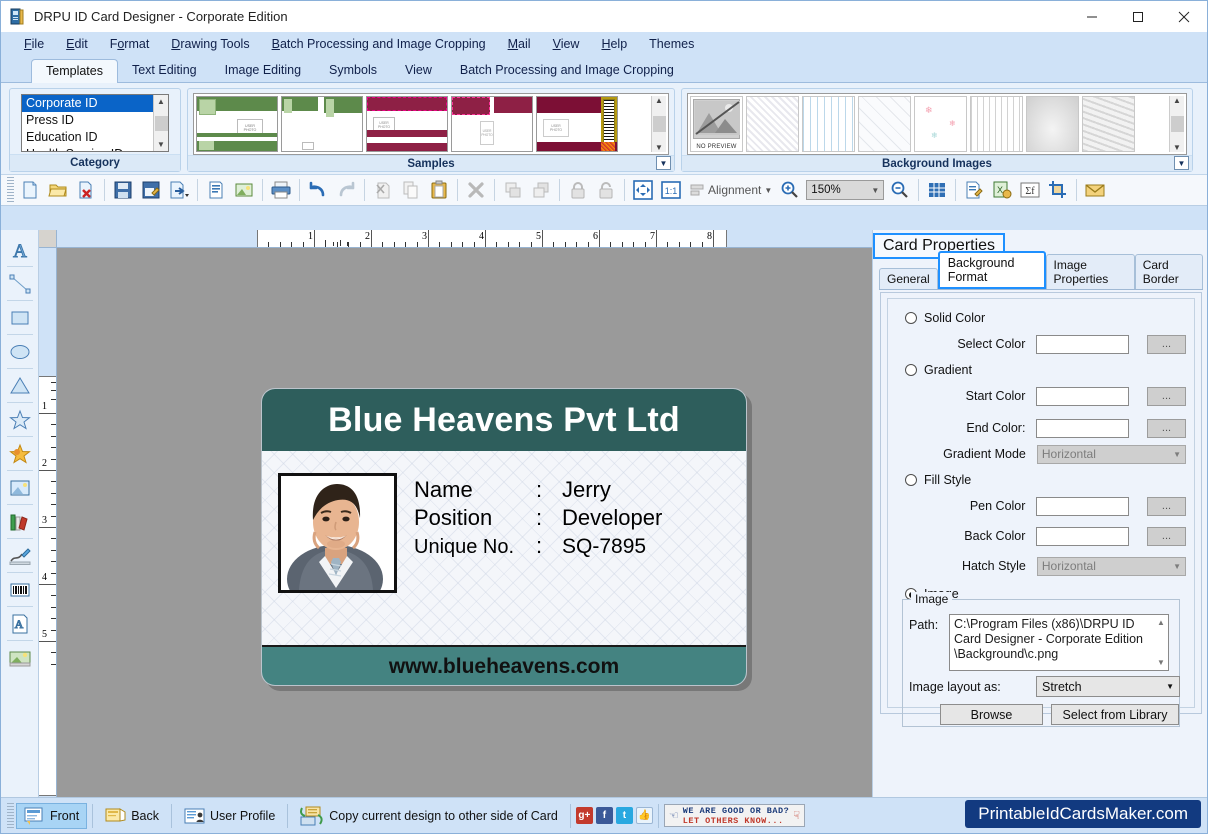 This screenshot has width=1208, height=834. What do you see at coordinates (20, 589) in the screenshot?
I see `barcode-tool` at bounding box center [20, 589].